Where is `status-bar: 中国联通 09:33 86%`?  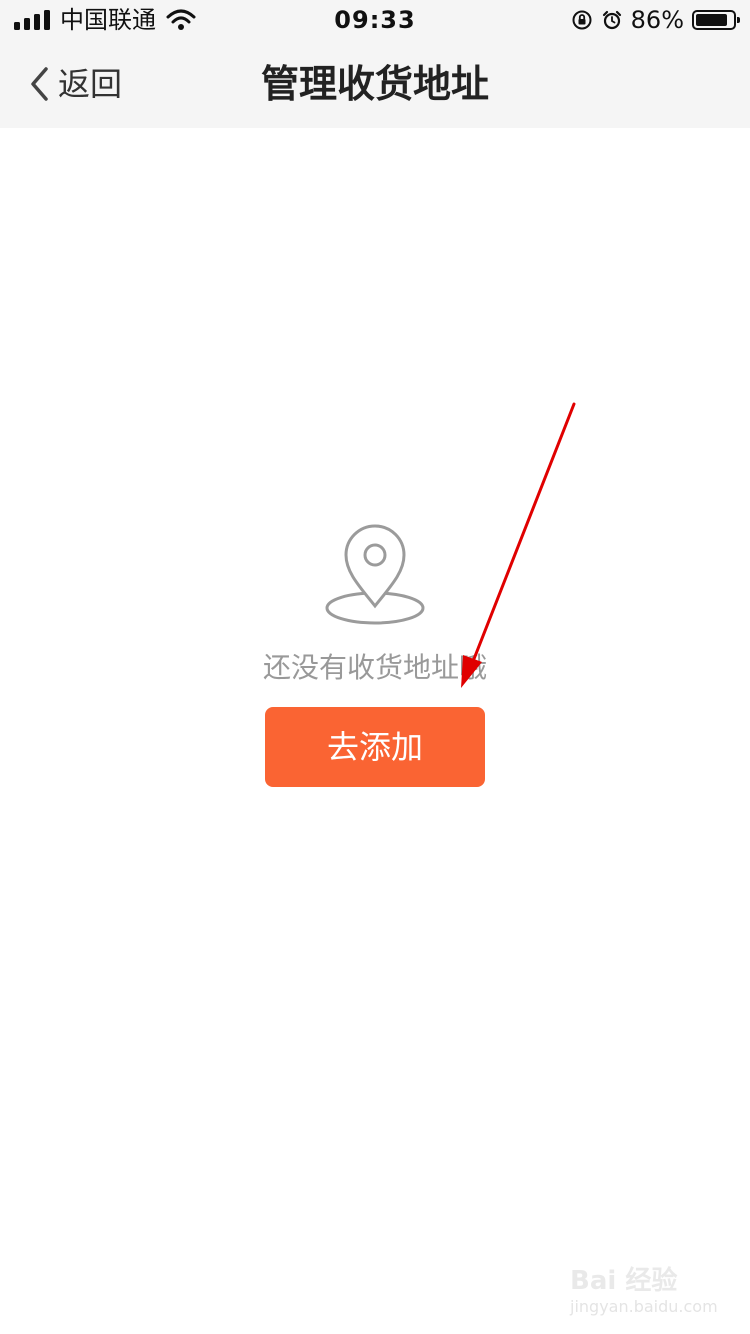 status-bar: 中国联通 09:33 86% is located at coordinates (375, 20).